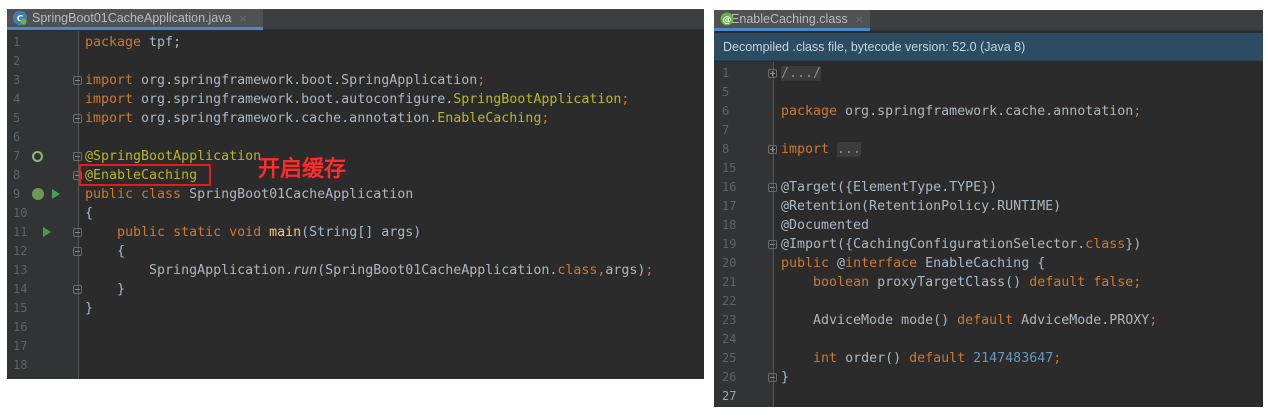  Describe the element at coordinates (355, 137) in the screenshot. I see `code-line: 6` at that location.